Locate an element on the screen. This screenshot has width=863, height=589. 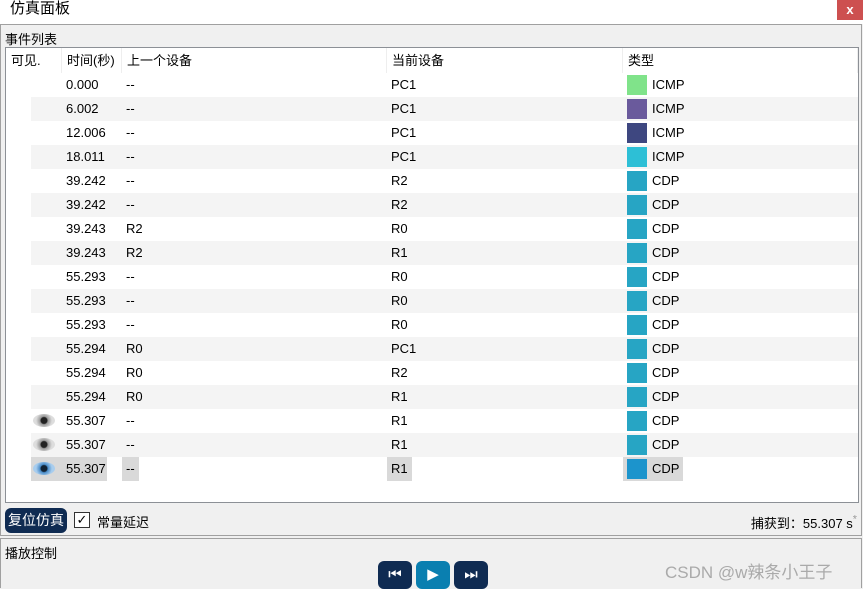
table-row: 12.006 -- PC1 ICMP is located at coordinates (432, 133).